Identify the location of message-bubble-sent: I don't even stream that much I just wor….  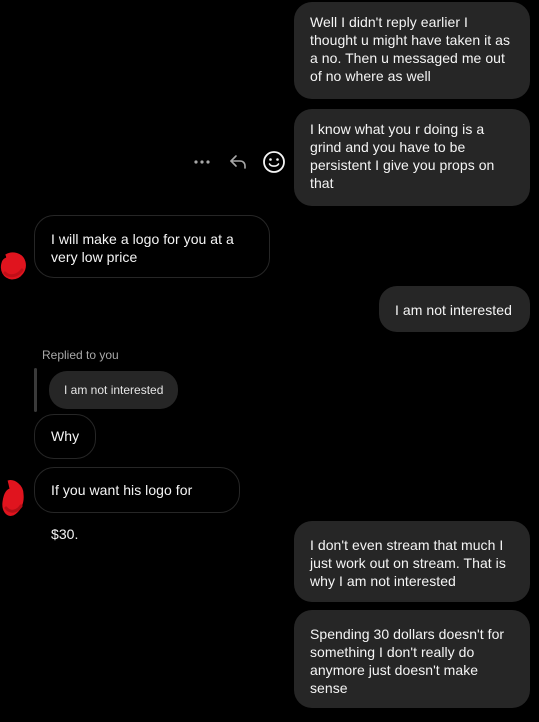
(412, 561).